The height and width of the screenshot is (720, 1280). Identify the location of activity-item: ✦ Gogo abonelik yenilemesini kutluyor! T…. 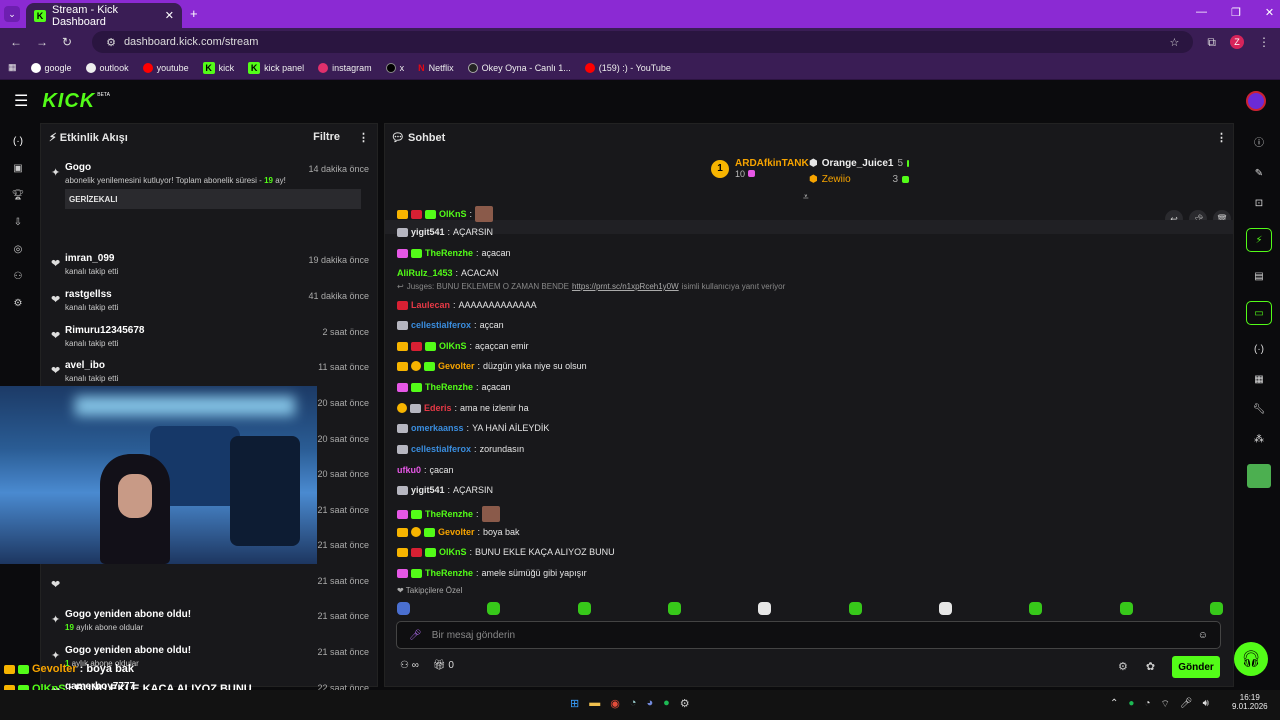
(209, 185).